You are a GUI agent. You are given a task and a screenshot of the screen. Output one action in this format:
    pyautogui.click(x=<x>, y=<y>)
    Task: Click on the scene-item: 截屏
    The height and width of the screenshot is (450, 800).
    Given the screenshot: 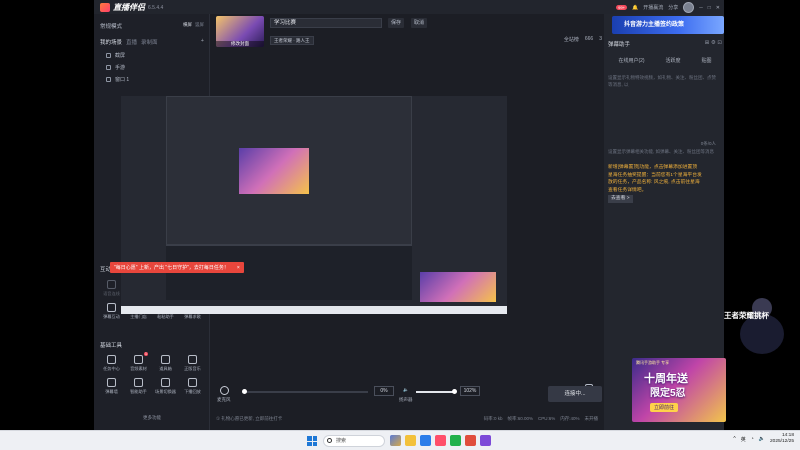 What is the action you would take?
    pyautogui.click(x=115, y=55)
    